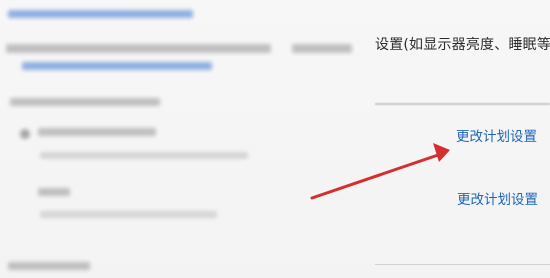  I want to click on blurred-footer-text, so click(49, 266).